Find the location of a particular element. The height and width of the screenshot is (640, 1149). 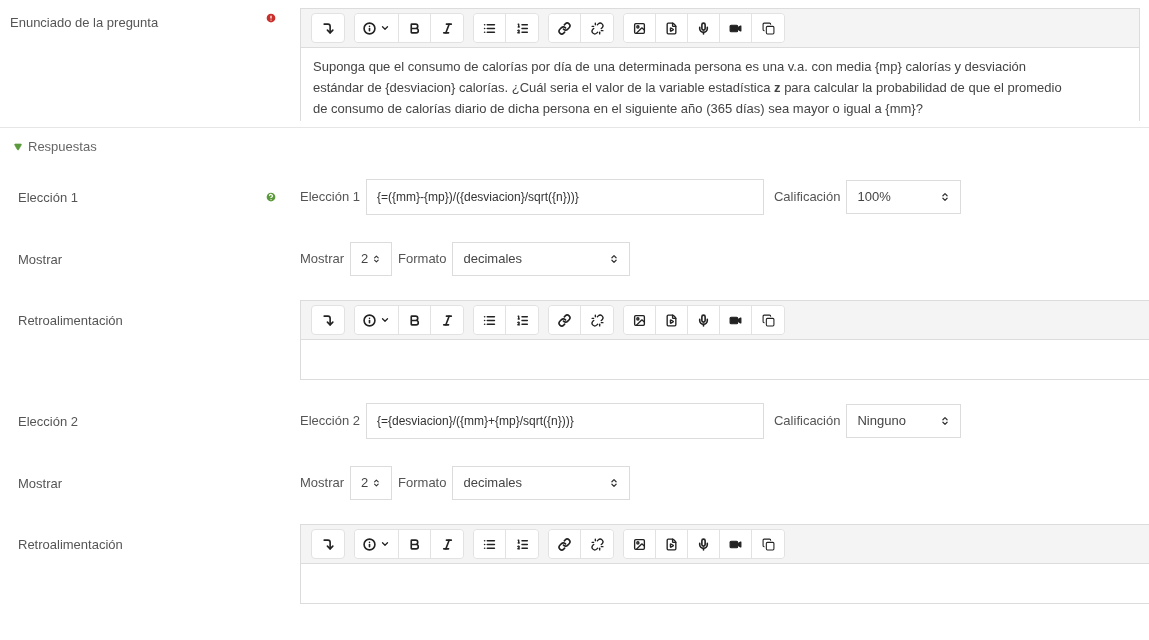

field-label: Elección 1 is located at coordinates (48, 197).